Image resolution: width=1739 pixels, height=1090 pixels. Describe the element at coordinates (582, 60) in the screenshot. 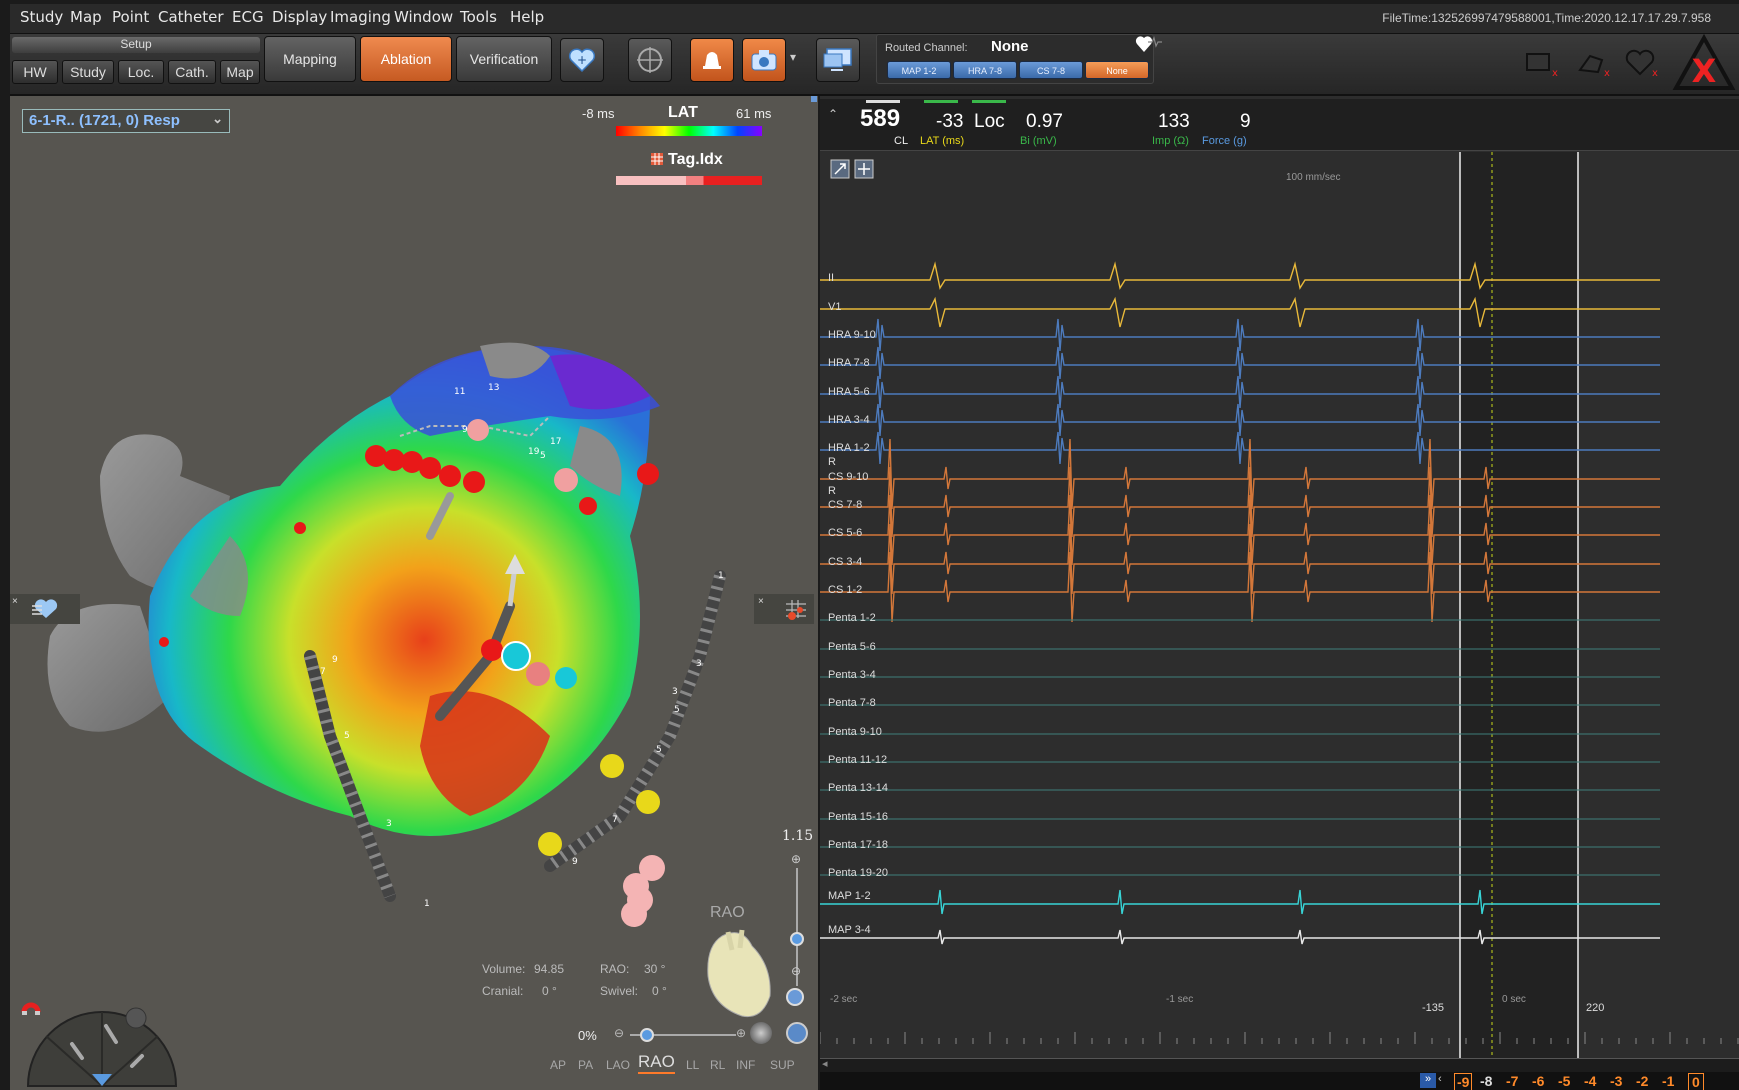

I see `heart-plus-button: +` at that location.